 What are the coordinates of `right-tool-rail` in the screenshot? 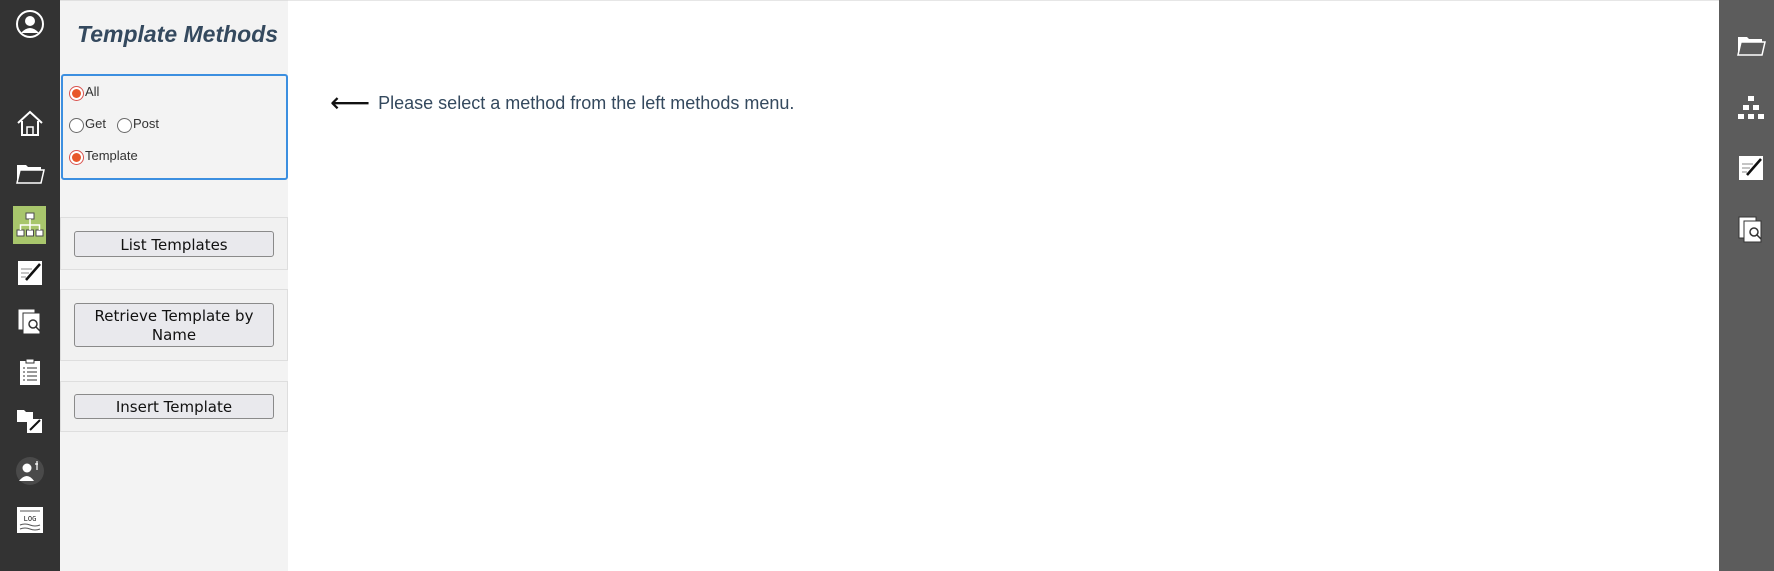 It's located at (1746, 285).